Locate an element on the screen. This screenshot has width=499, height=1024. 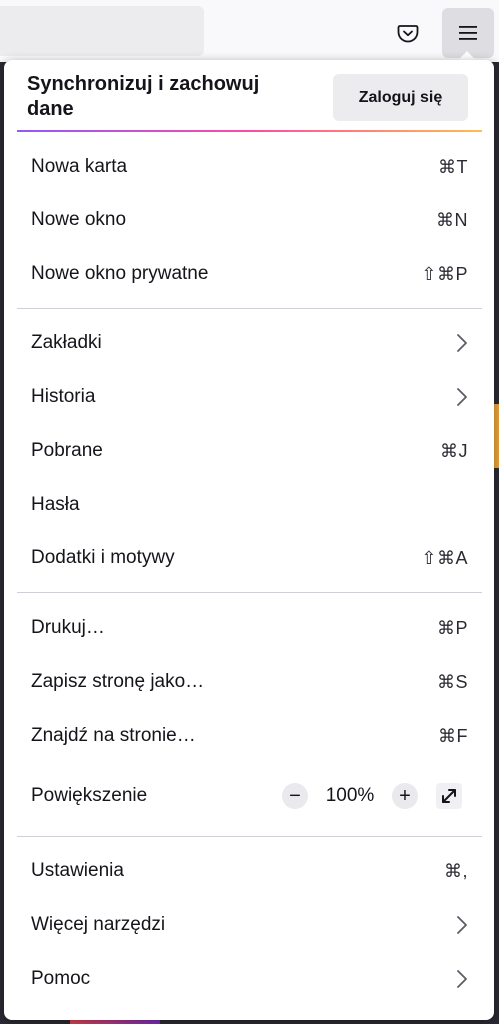
menu-item-new-window: Nowe okno ⌘N is located at coordinates (249, 220).